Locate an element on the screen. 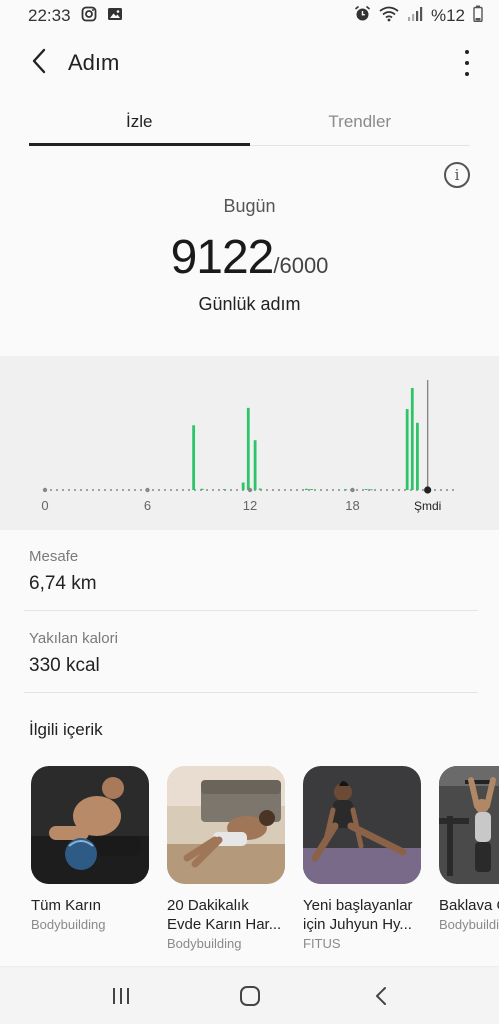  battery-percent: %12 is located at coordinates (447, 15).